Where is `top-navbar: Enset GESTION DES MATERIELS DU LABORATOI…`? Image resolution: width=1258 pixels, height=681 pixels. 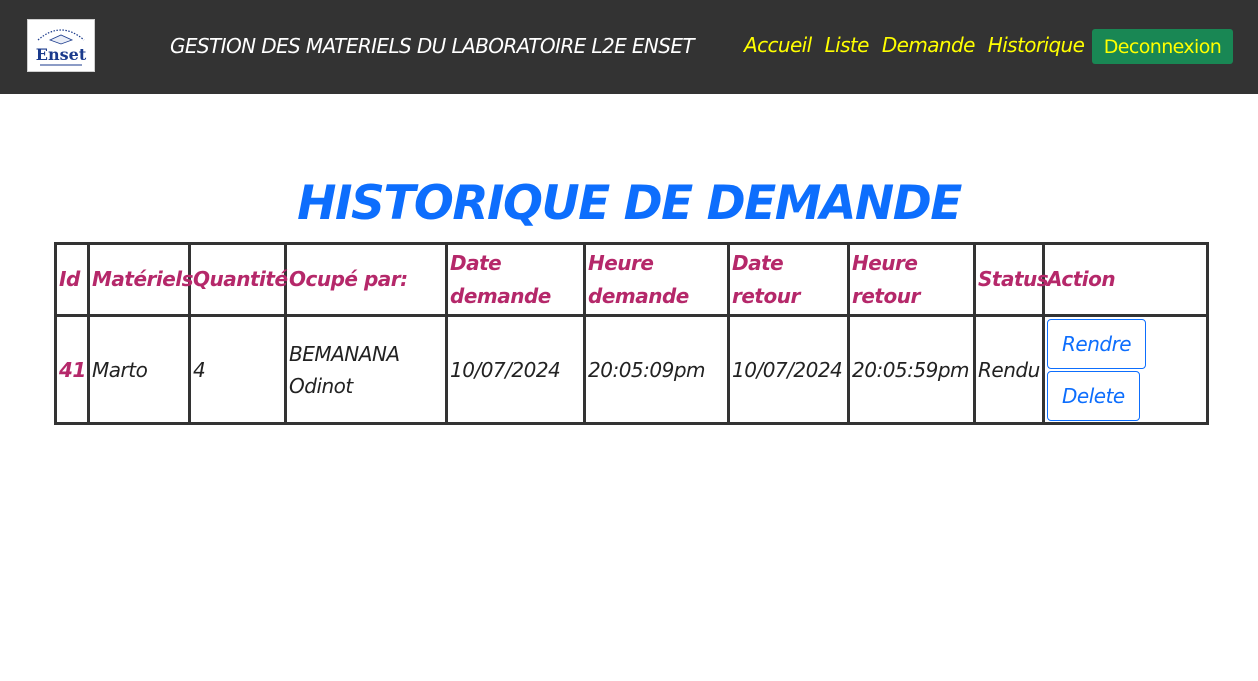
top-navbar: Enset GESTION DES MATERIELS DU LABORATOI… is located at coordinates (629, 47).